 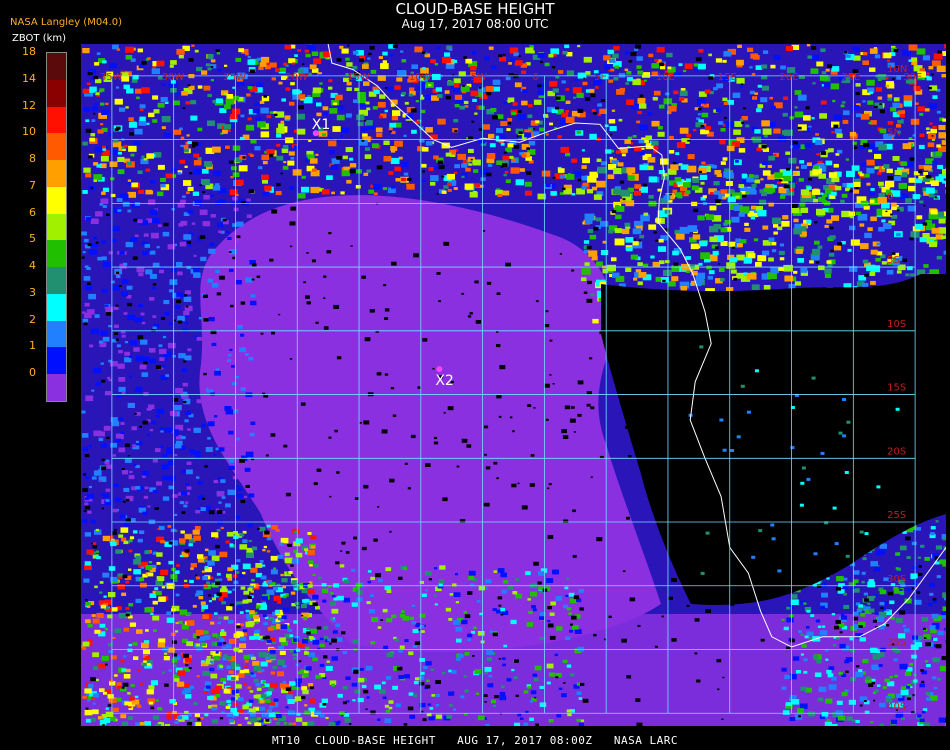 I want to click on organization-label: NASA Langley (M04.0), so click(x=66, y=22).